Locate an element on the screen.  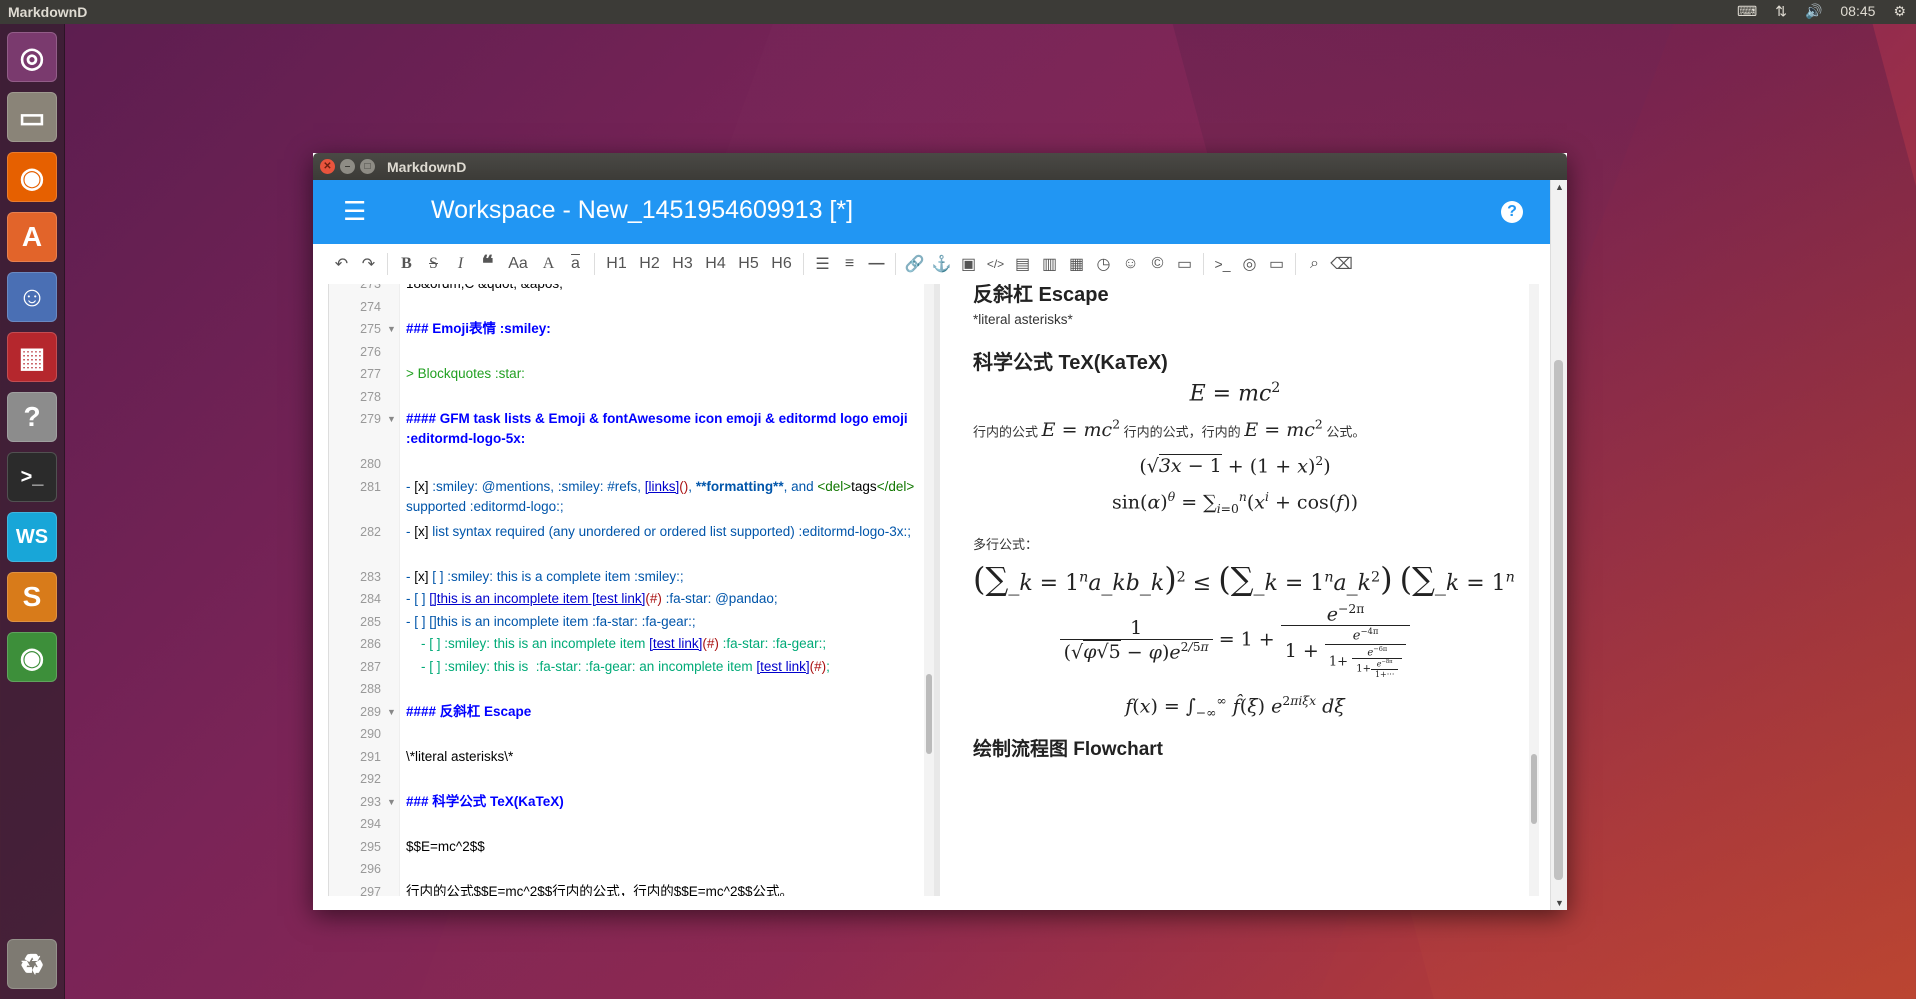
editor-scrollbar-thumb is located at coordinates (929, 714).